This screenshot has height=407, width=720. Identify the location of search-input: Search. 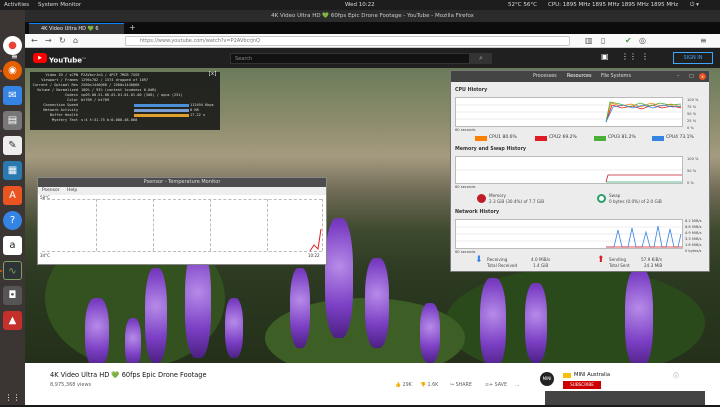
(350, 58).